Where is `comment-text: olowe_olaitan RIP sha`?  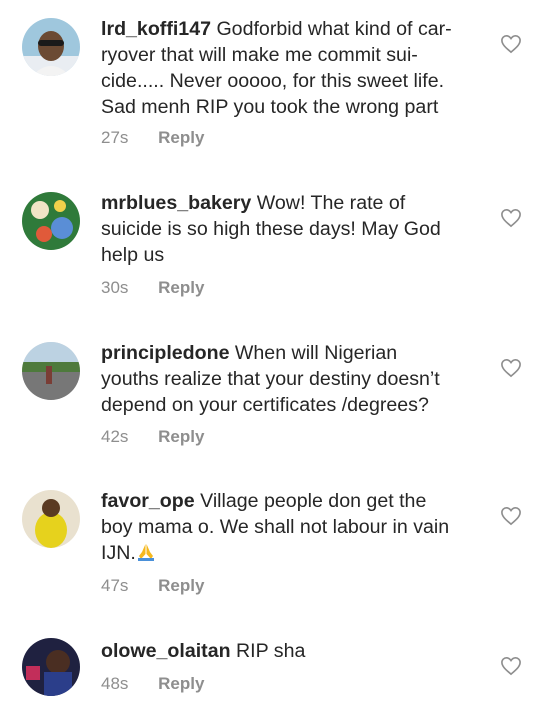 comment-text: olowe_olaitan RIP sha is located at coordinates (293, 651).